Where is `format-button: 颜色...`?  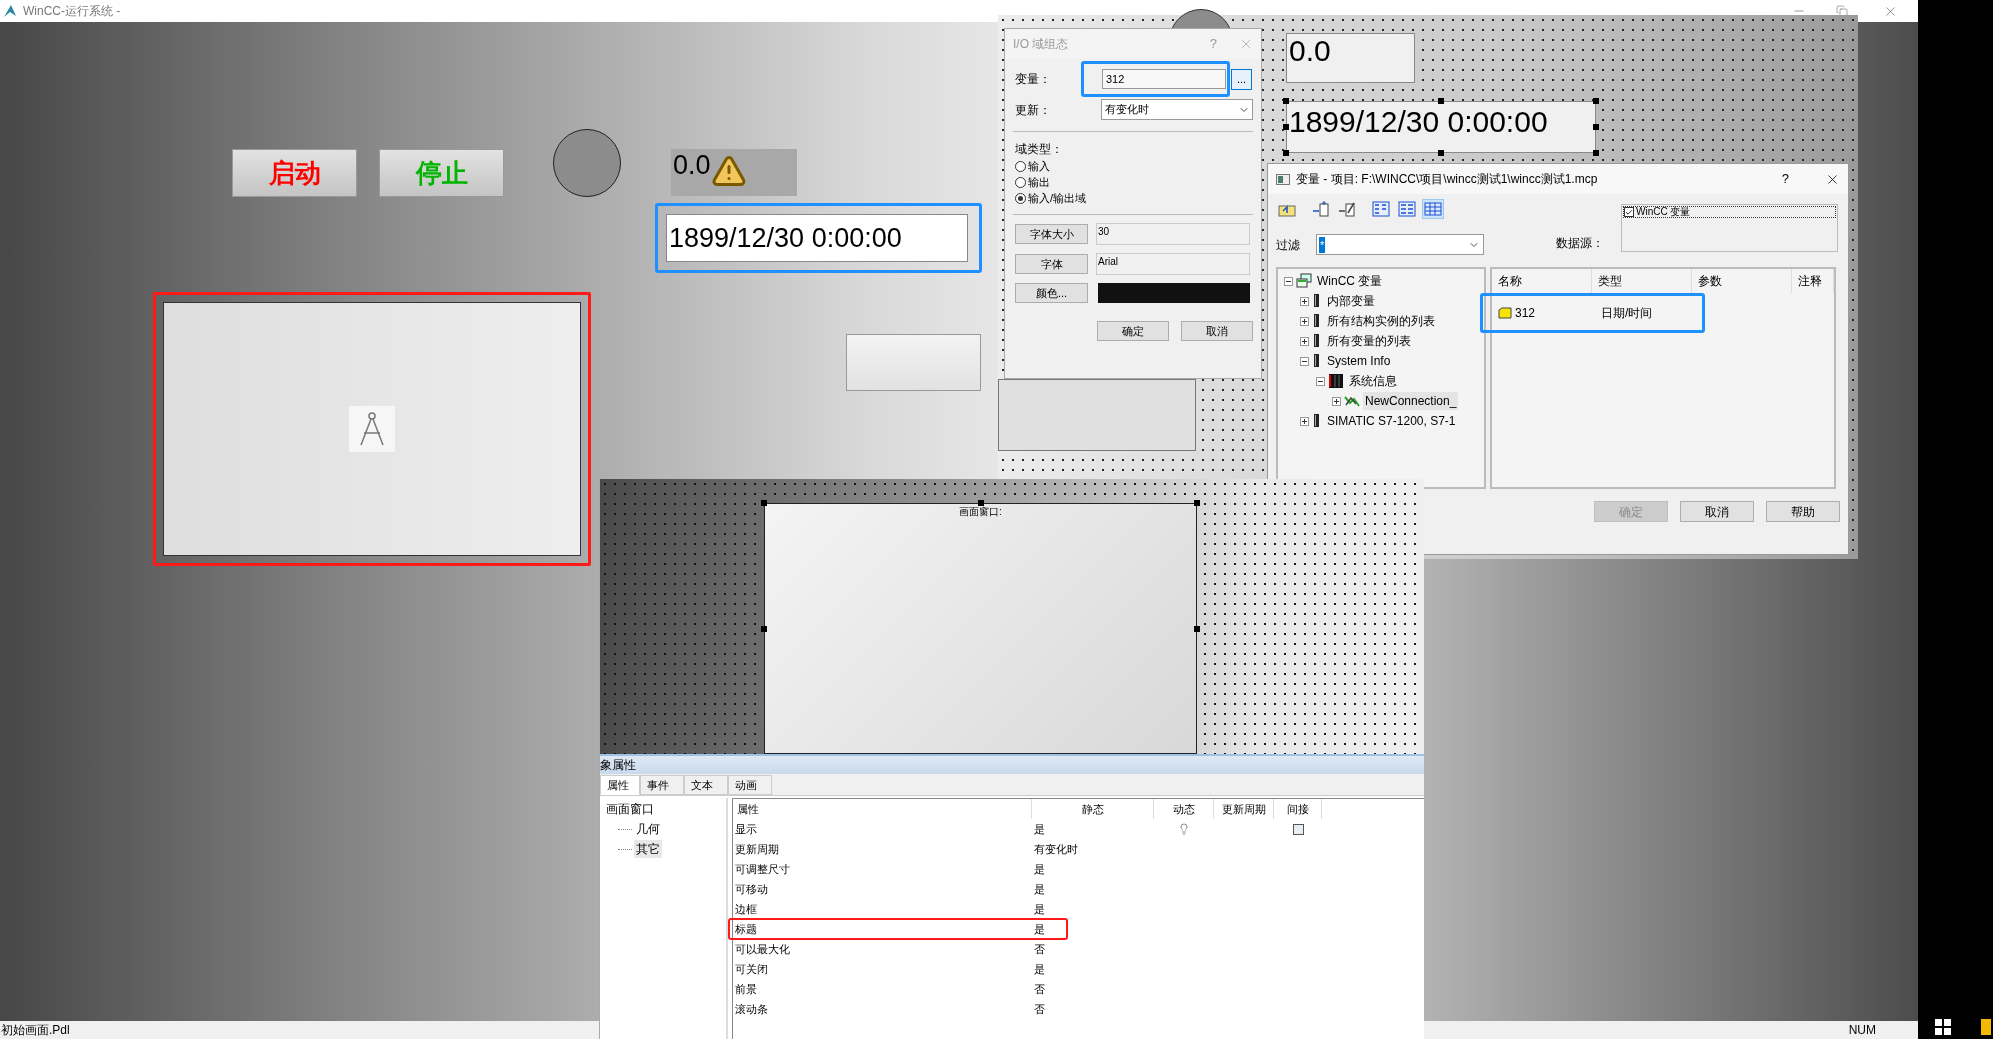
format-button: 颜色... is located at coordinates (1051, 293).